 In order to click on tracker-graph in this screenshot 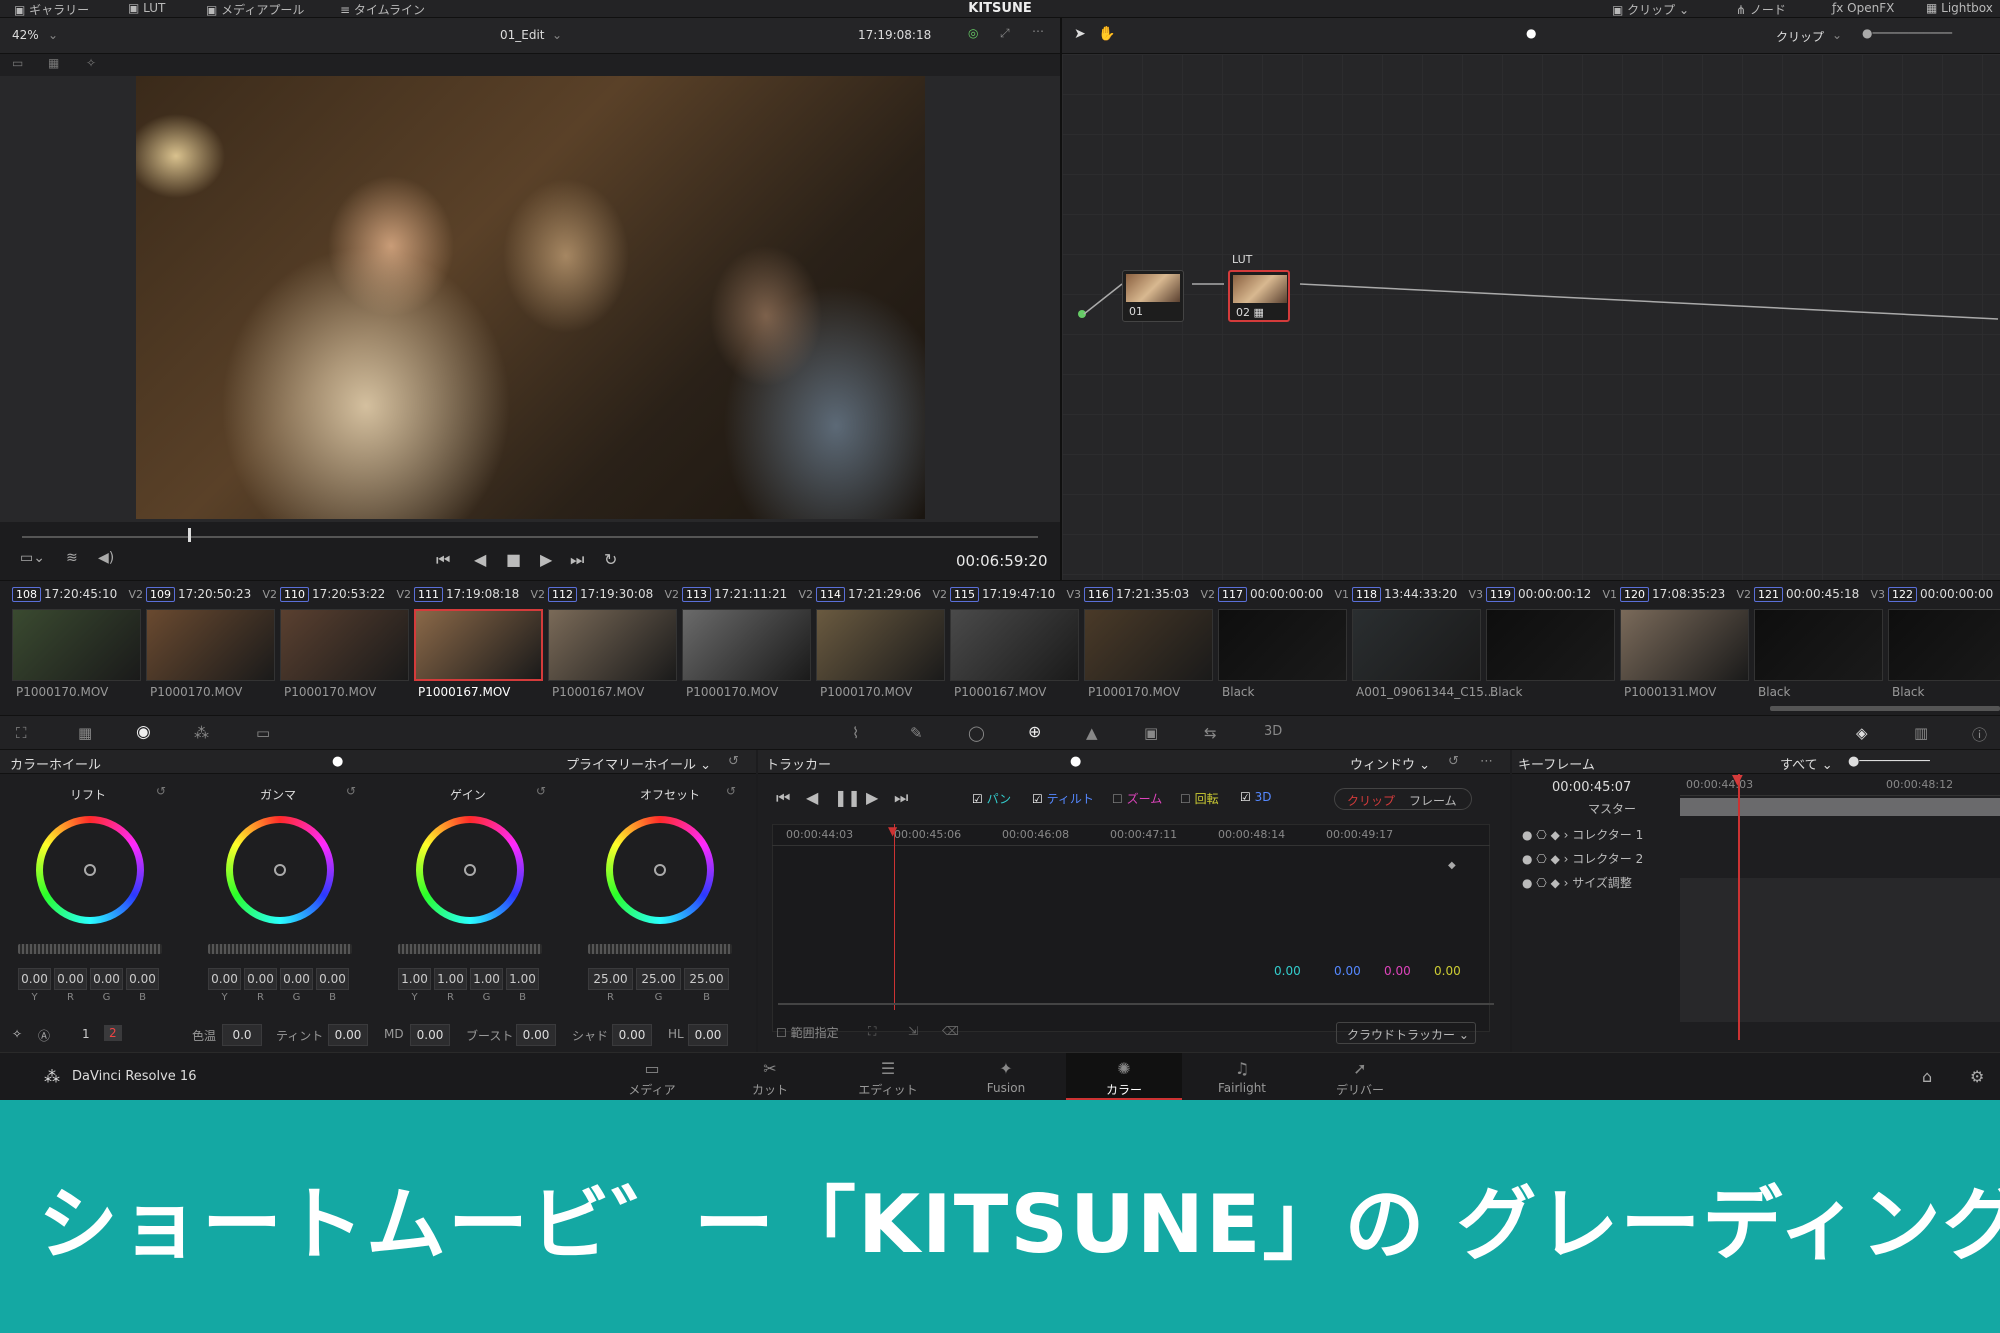, I will do `click(1131, 928)`.